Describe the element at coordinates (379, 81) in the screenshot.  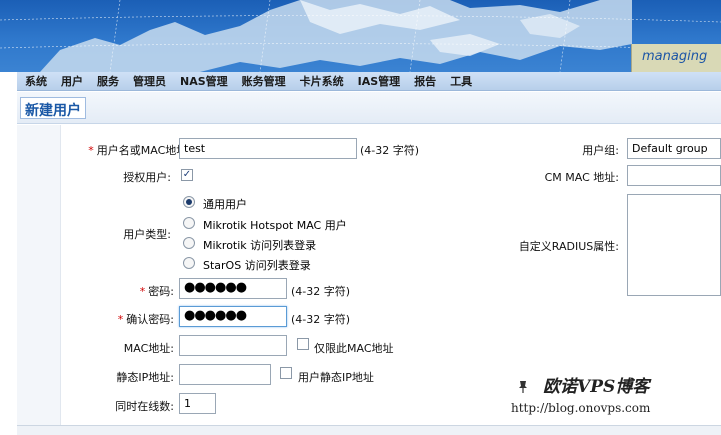
I see `menu-ias: IAS管理` at that location.